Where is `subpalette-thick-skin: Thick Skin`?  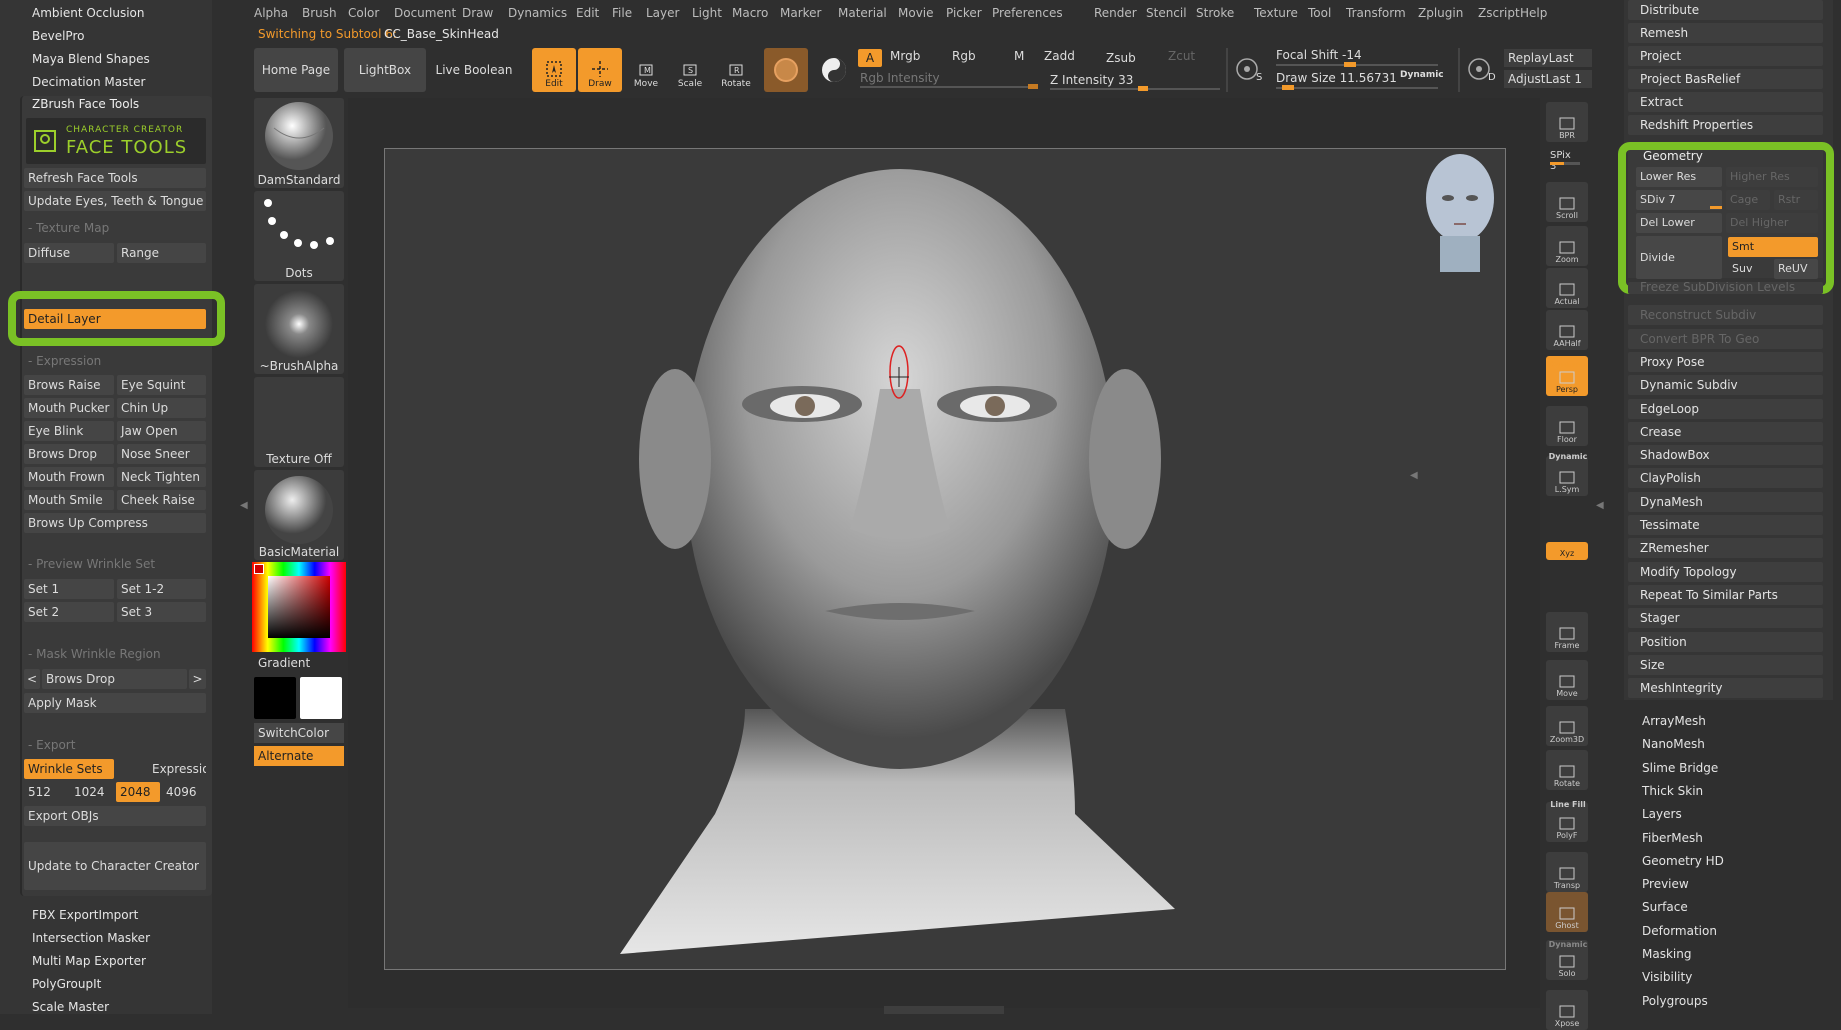 subpalette-thick-skin: Thick Skin is located at coordinates (1672, 791).